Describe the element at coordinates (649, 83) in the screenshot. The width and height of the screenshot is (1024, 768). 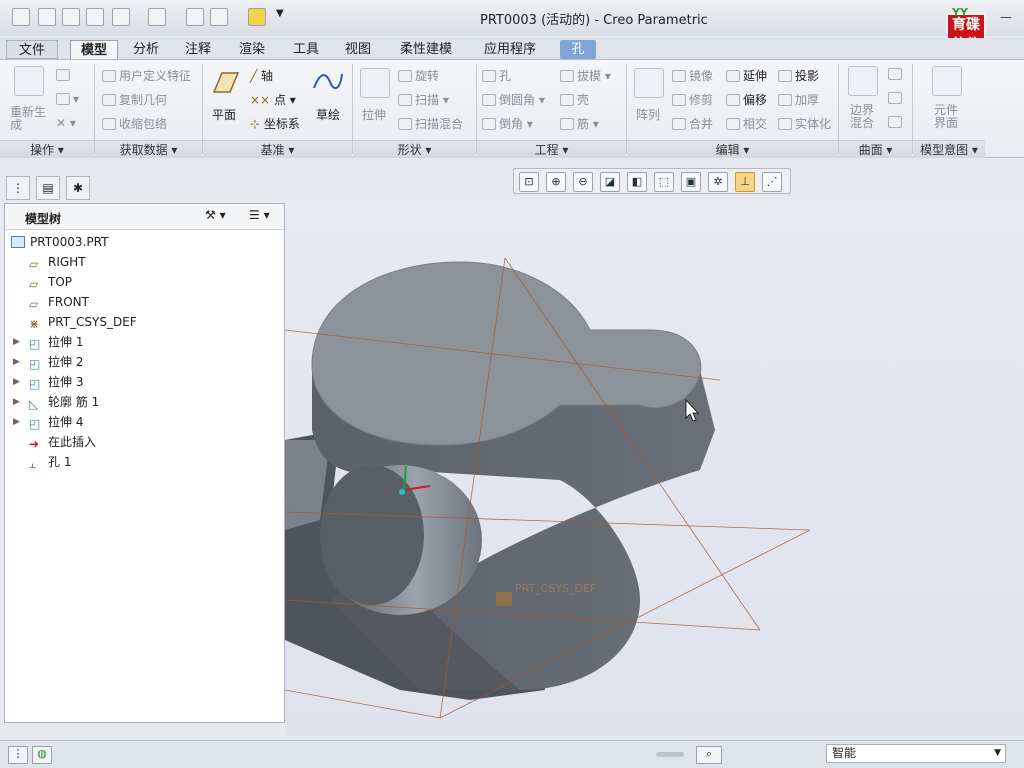
I see `pattern-icon` at that location.